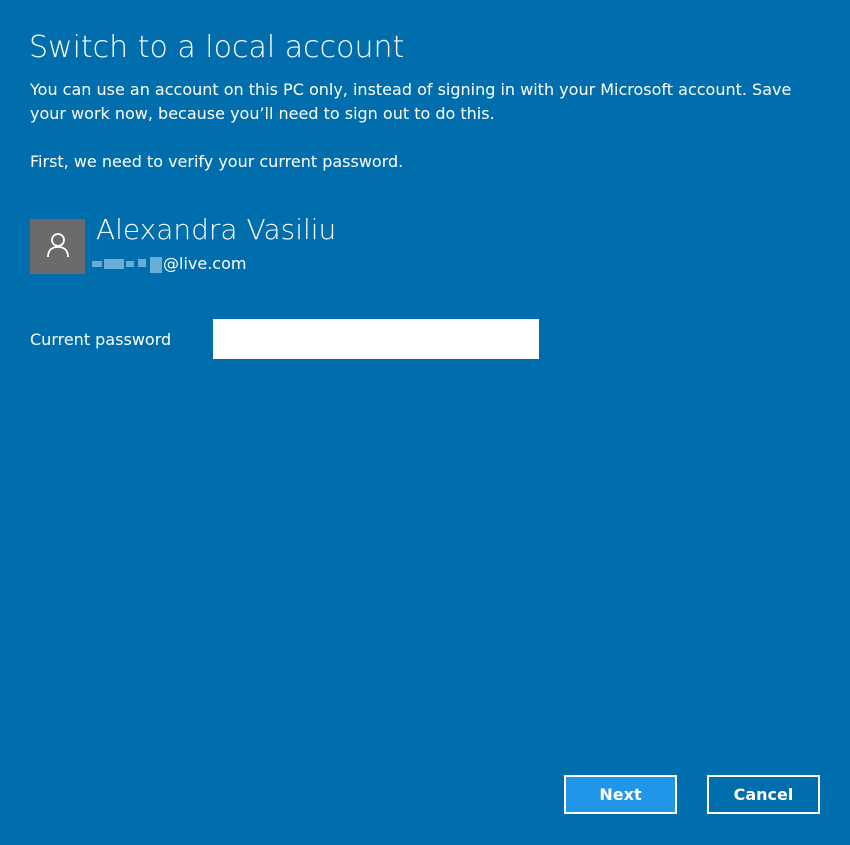  I want to click on current-password-label: Current password, so click(101, 339).